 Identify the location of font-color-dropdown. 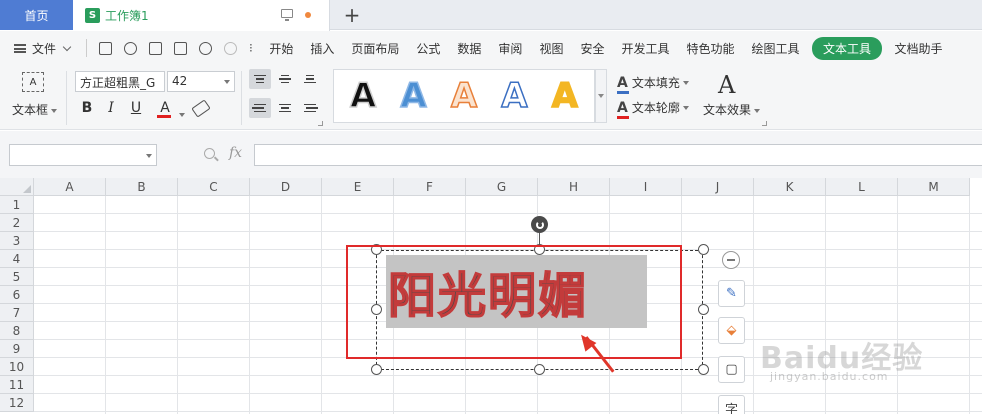
(180, 114).